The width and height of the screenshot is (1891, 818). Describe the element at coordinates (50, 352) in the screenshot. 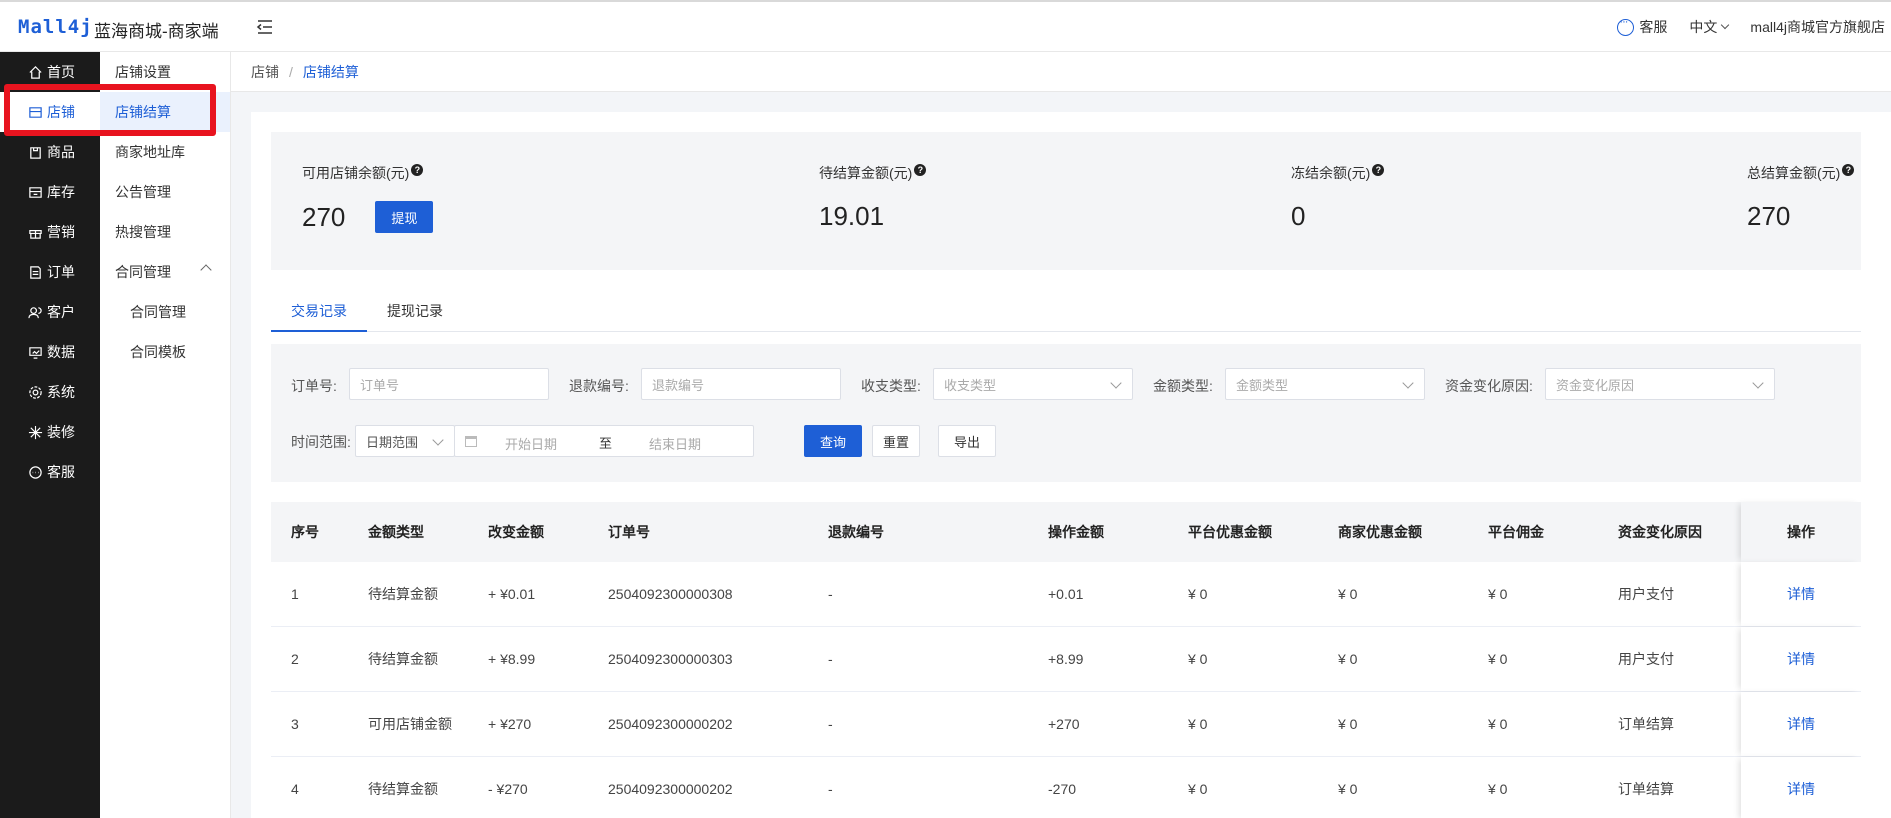

I see `nav-item-data: 数据` at that location.